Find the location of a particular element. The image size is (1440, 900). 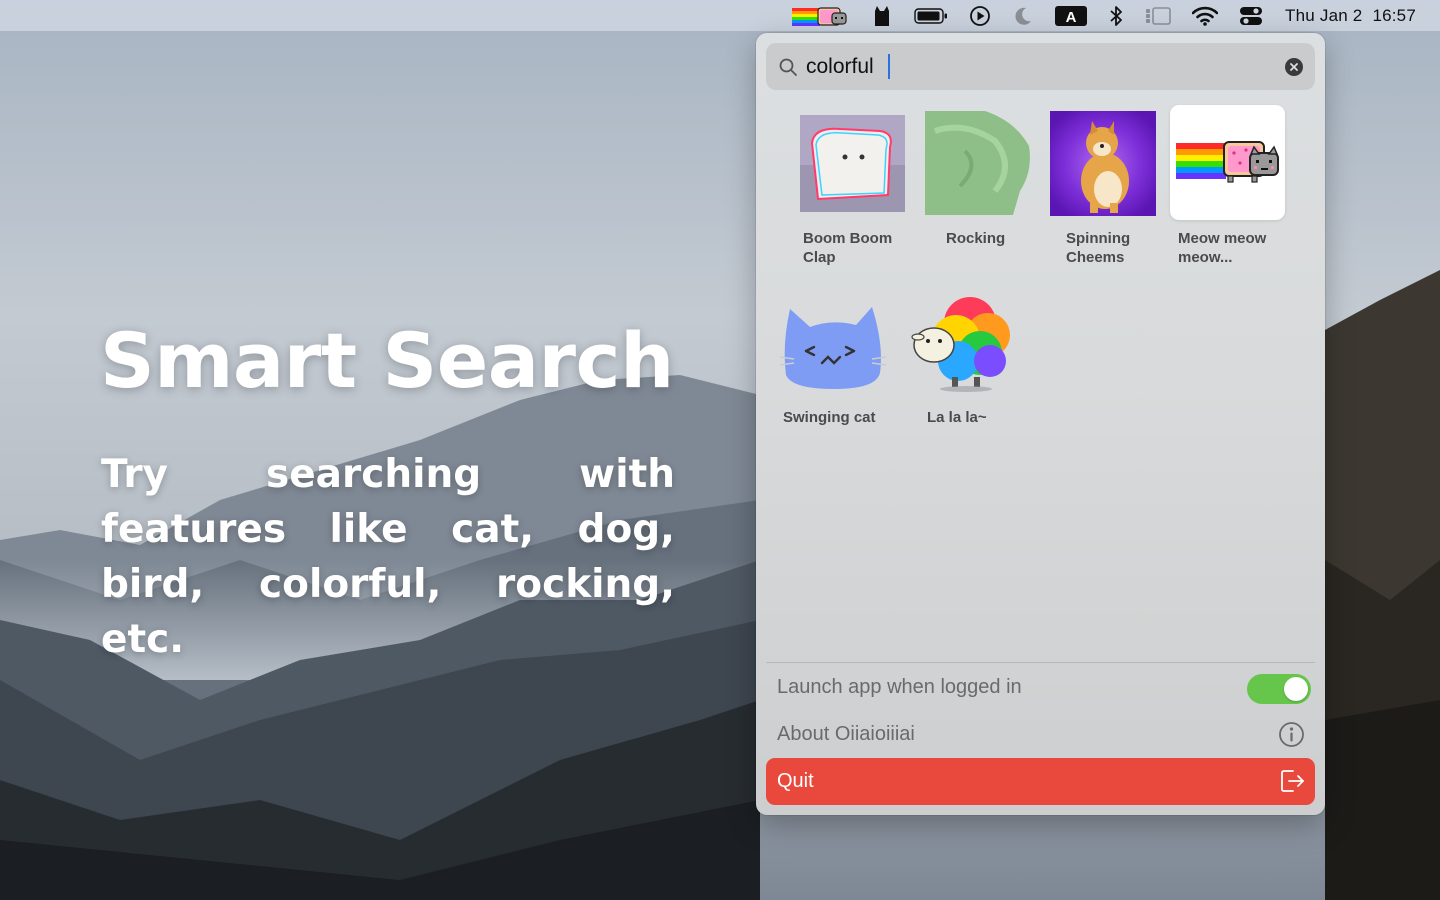

launch-at-login-row: Launch app when logged in is located at coordinates (1040, 687).